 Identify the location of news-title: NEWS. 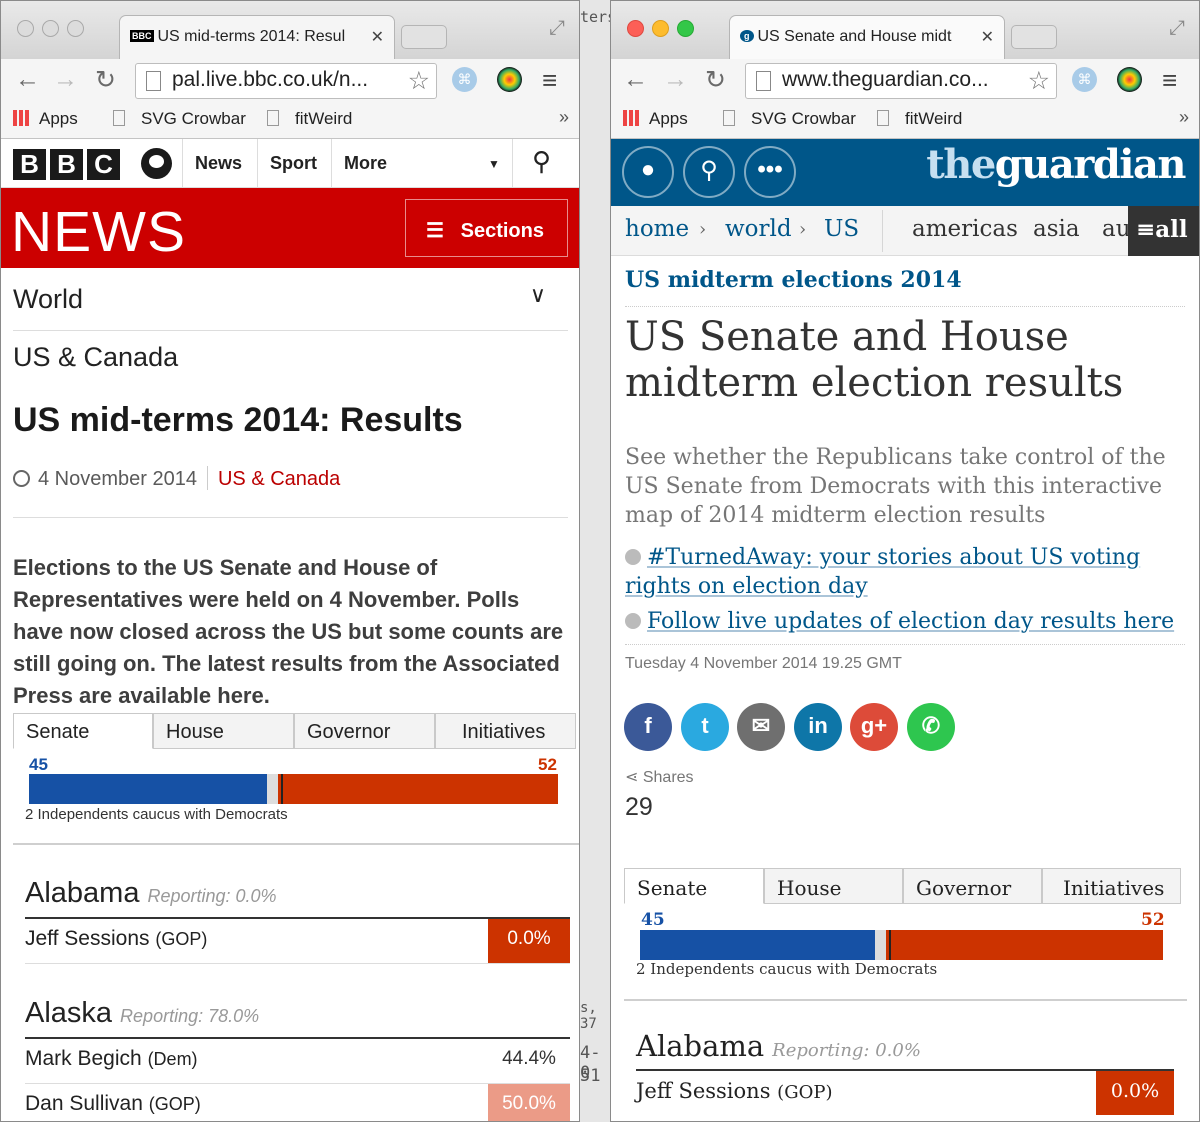
(98, 232).